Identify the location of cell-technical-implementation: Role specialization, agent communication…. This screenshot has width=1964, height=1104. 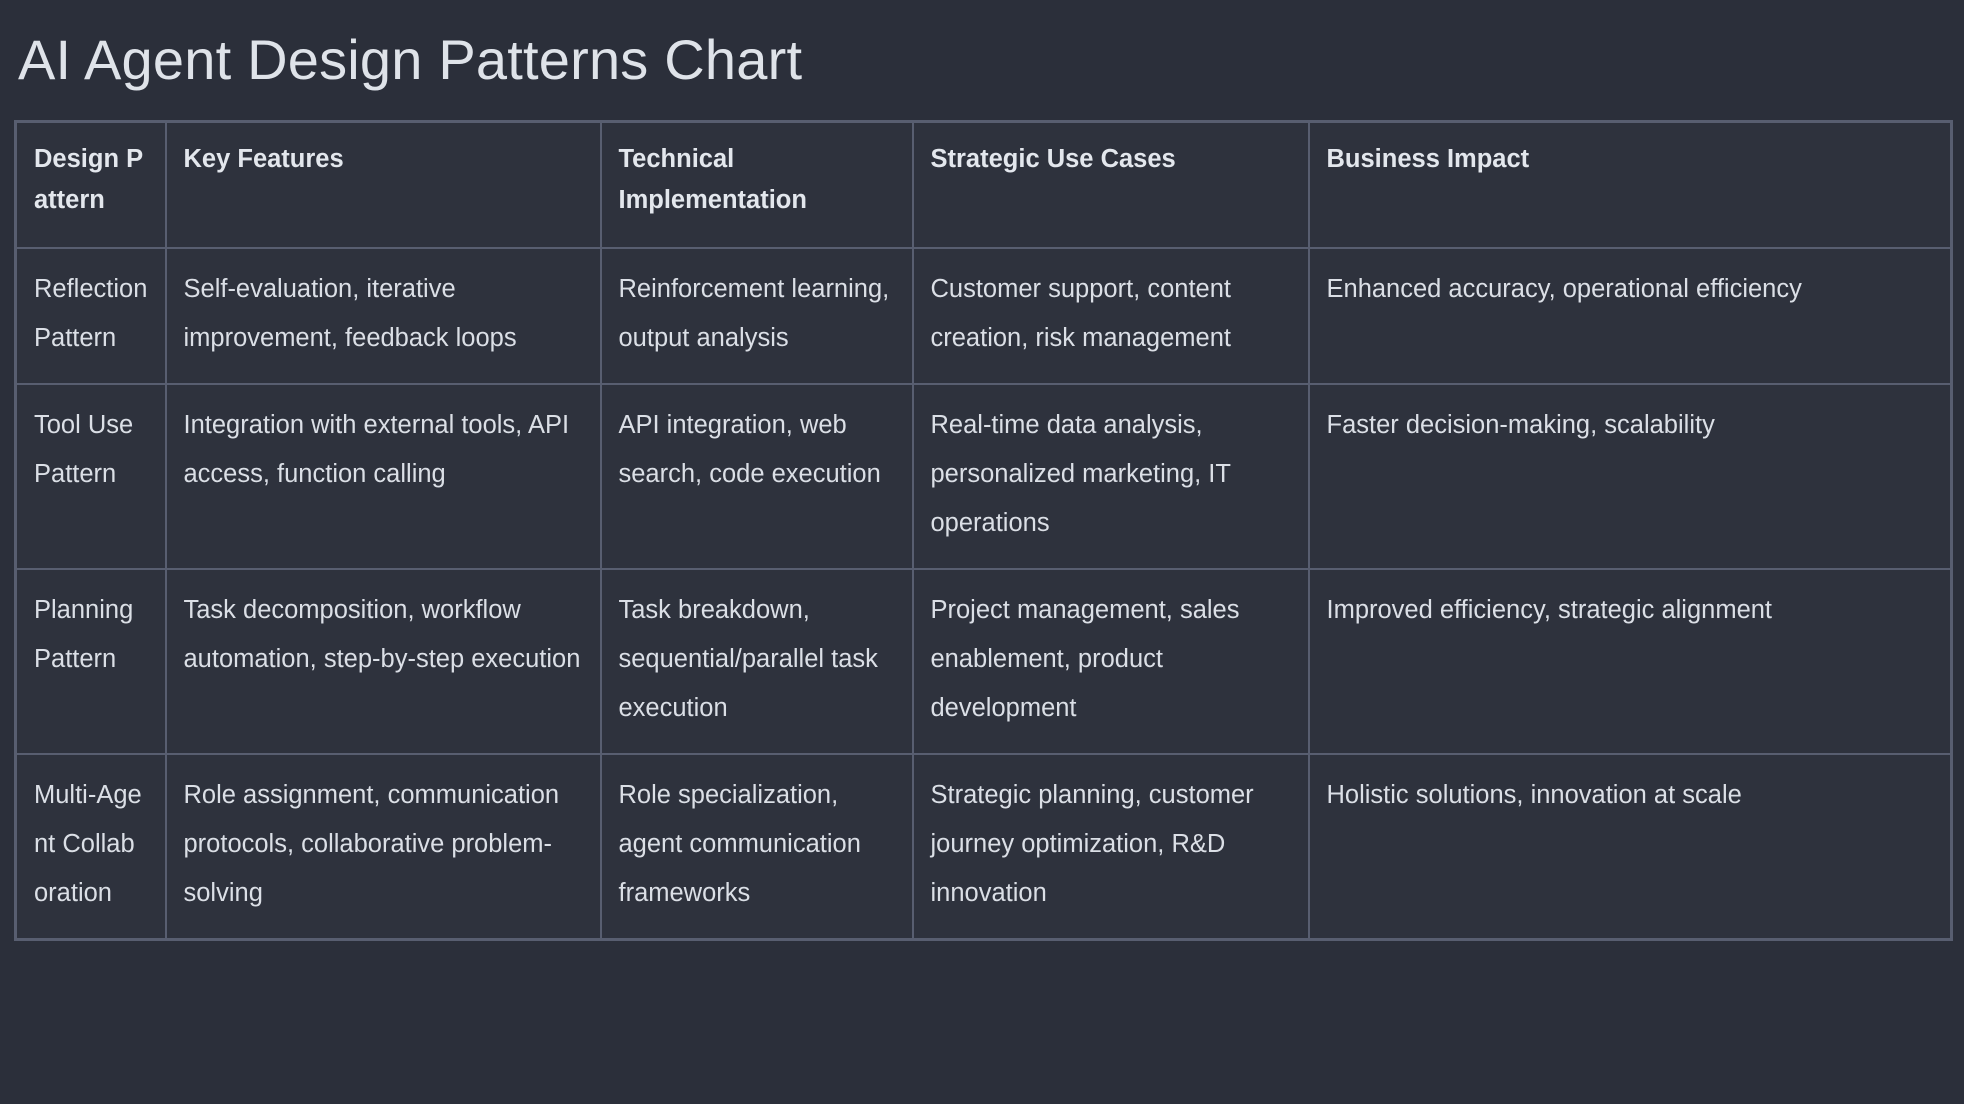
(756, 846).